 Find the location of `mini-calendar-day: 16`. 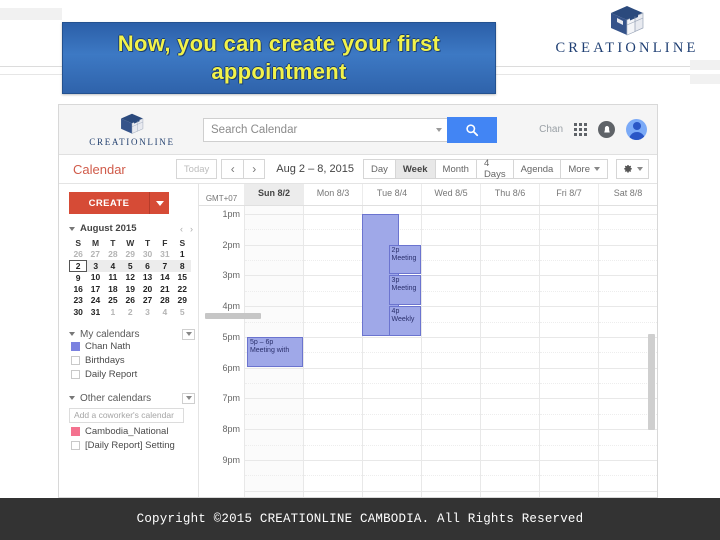

mini-calendar-day: 16 is located at coordinates (78, 289).